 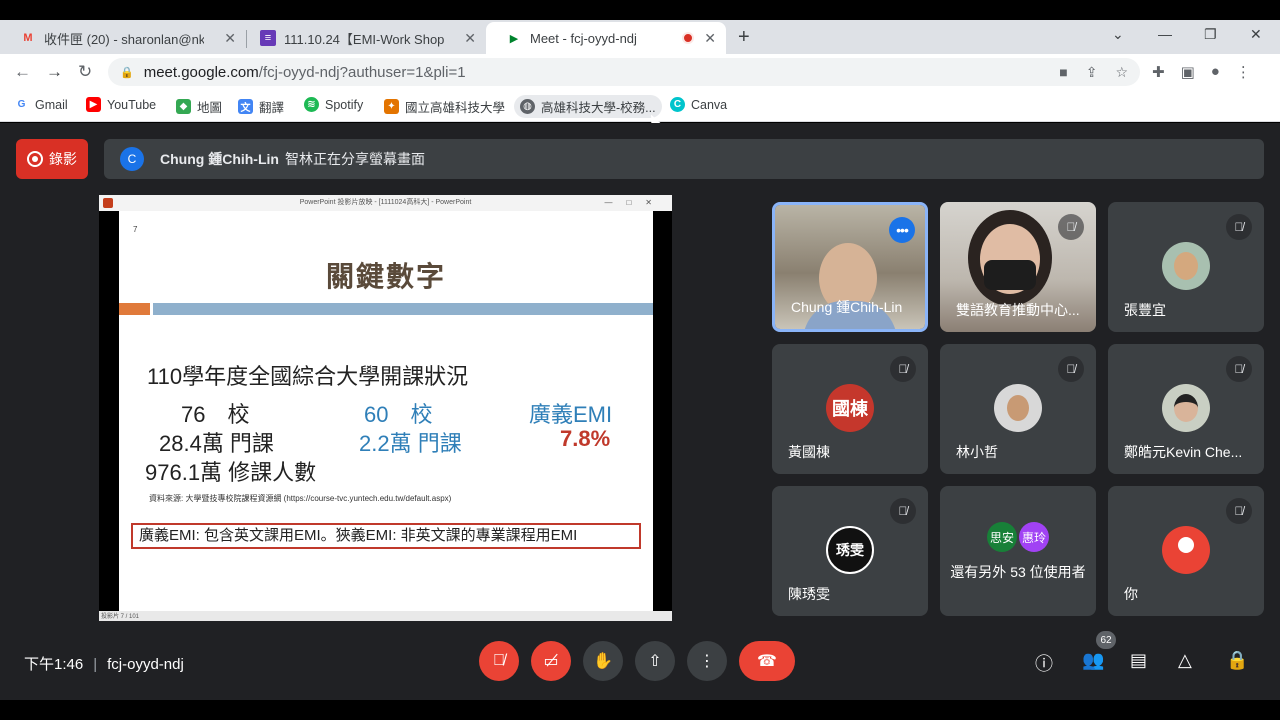 What do you see at coordinates (698, 104) in the screenshot?
I see `bookmark-canva: C Canva` at bounding box center [698, 104].